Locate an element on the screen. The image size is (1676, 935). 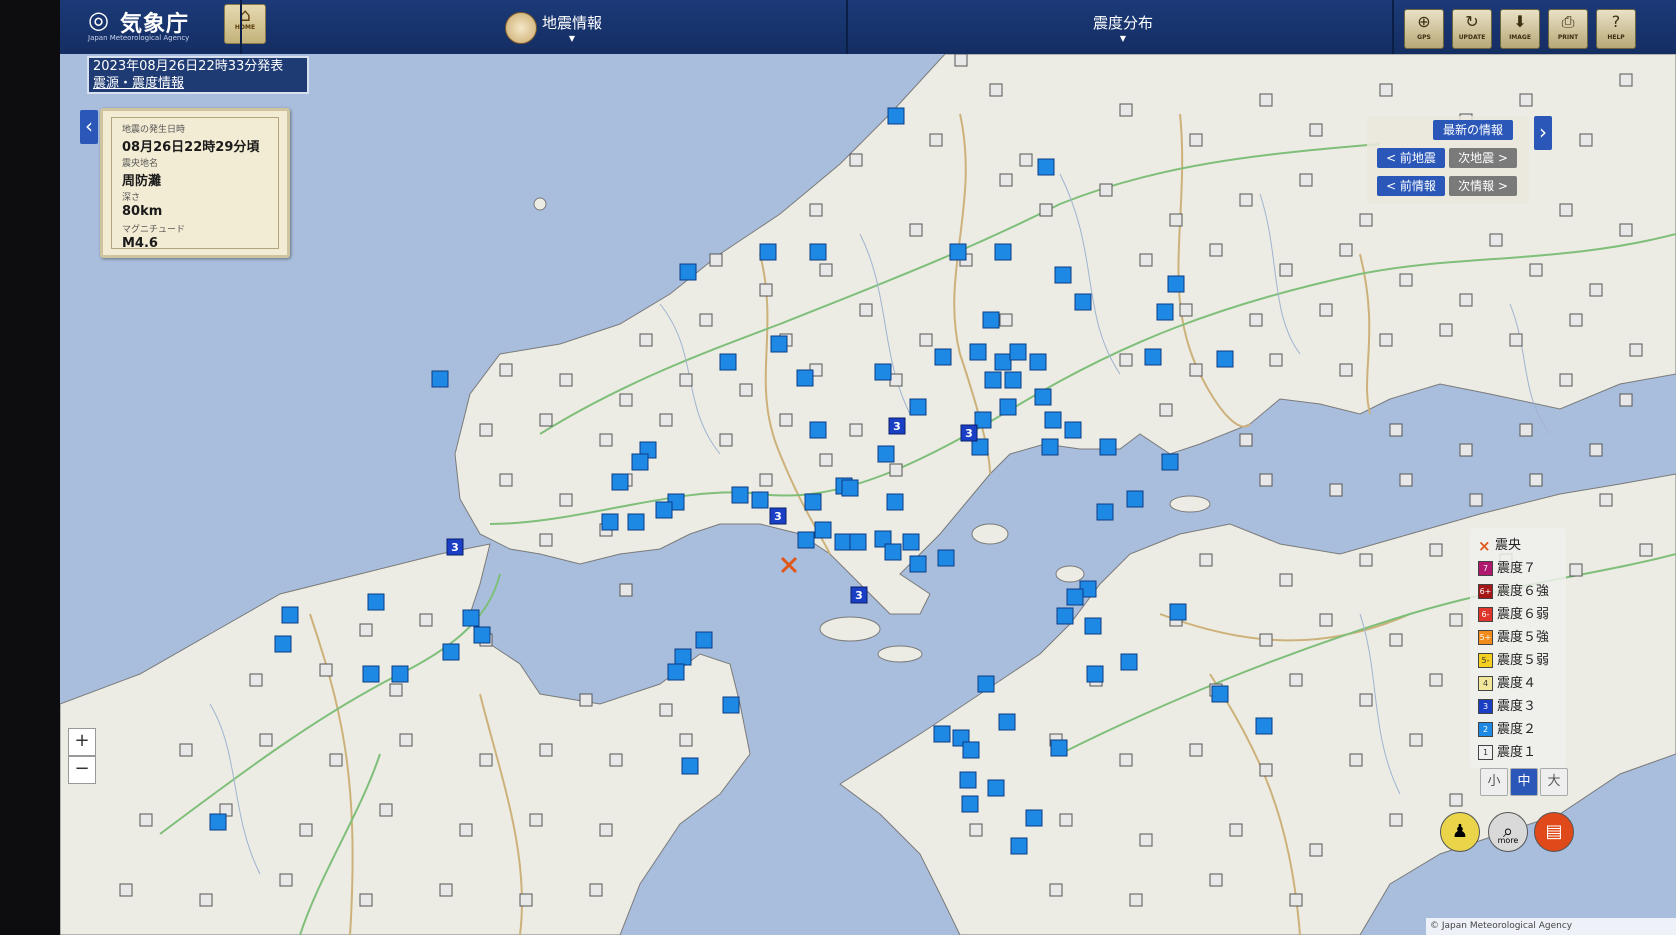
jma-logo-icon: ◎ is located at coordinates (98, 20).